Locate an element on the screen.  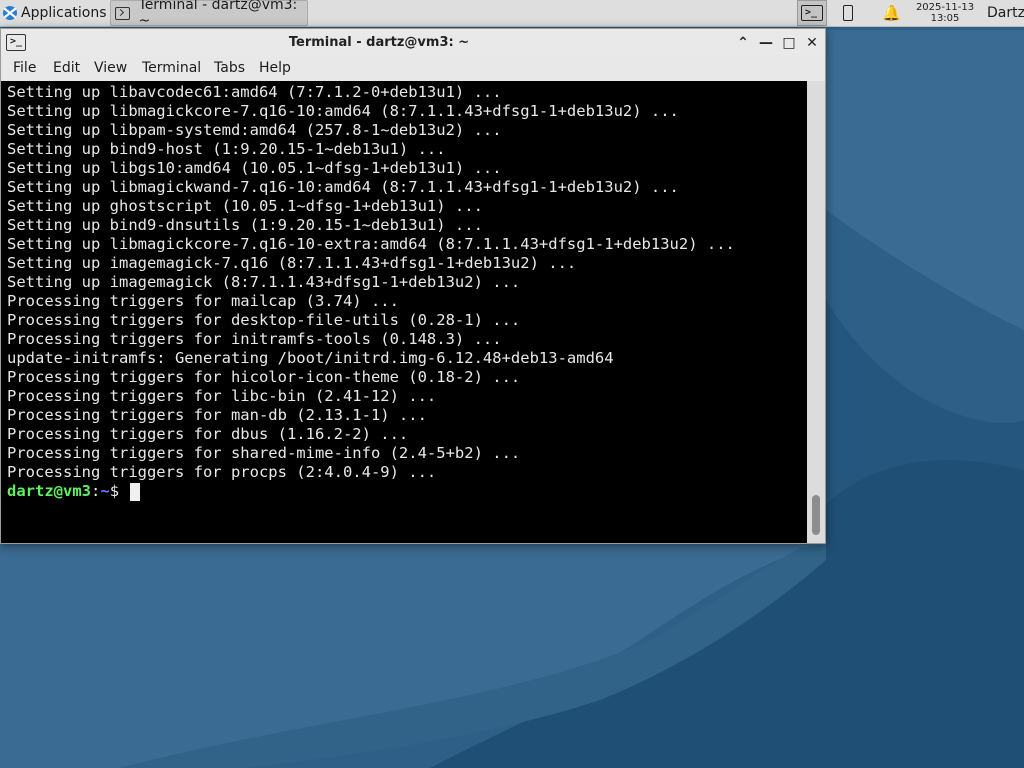
menu-edit: Edit is located at coordinates (66, 68).